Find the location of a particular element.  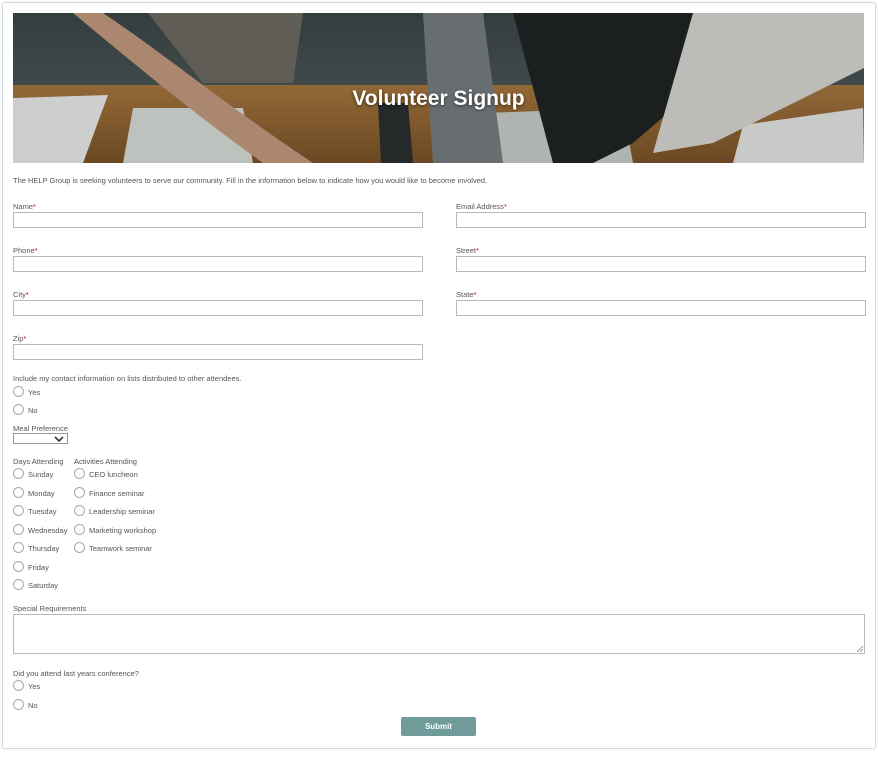

name-input is located at coordinates (218, 220).